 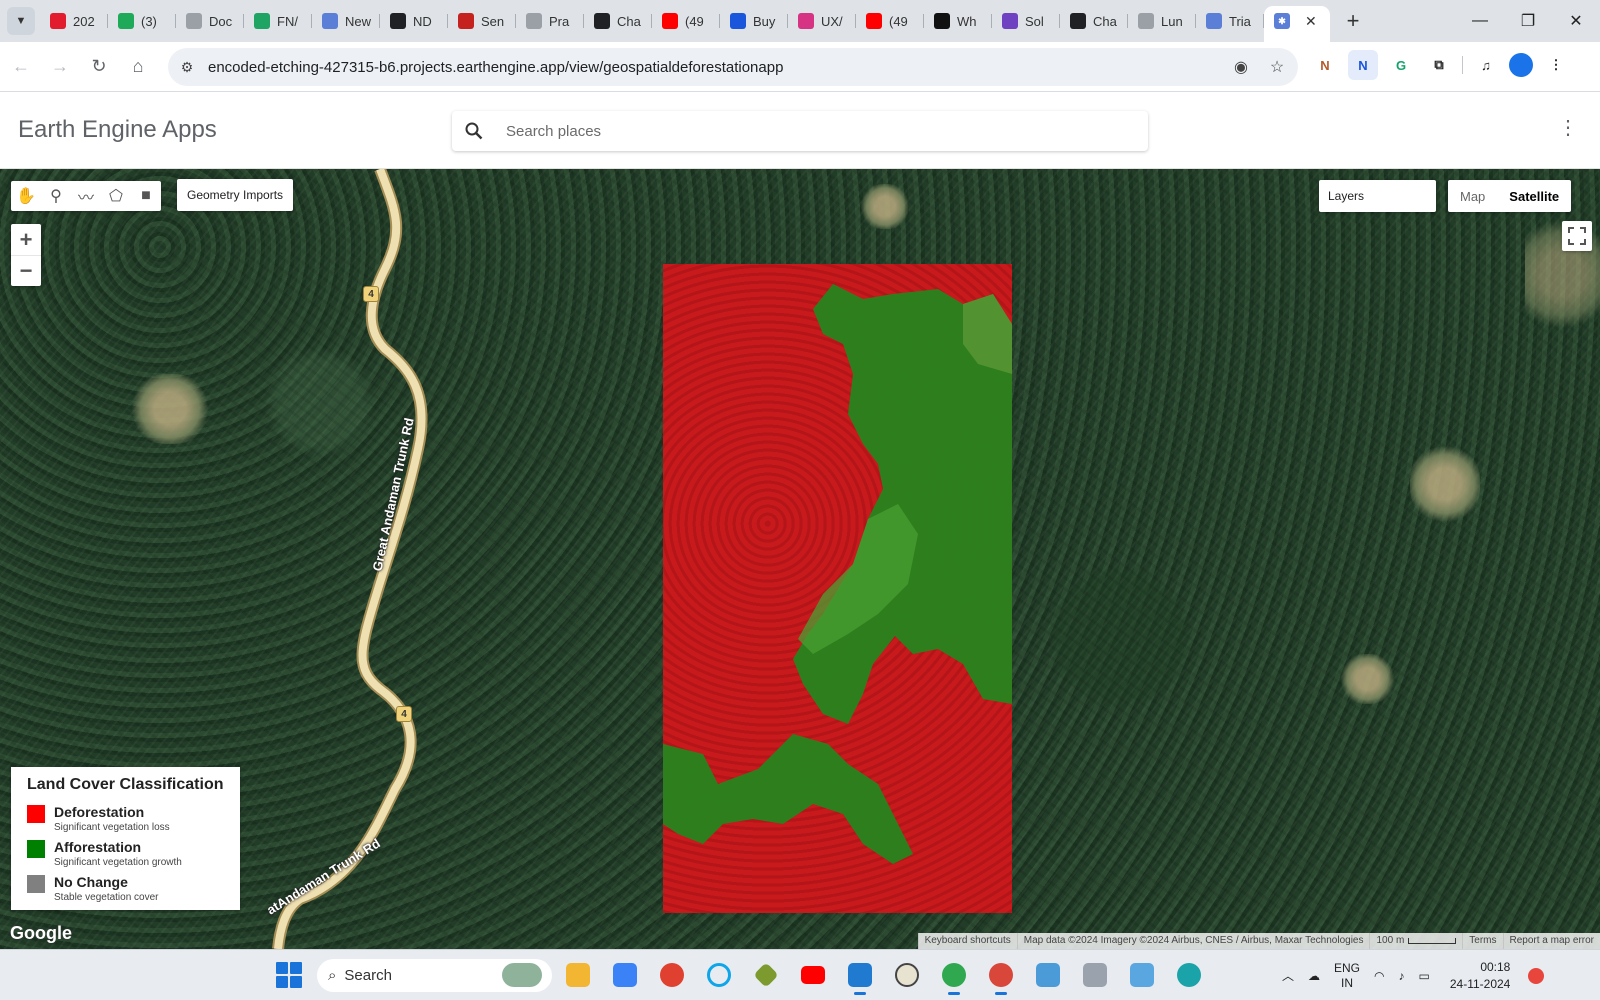 I want to click on windows-start-icon, so click(x=289, y=975).